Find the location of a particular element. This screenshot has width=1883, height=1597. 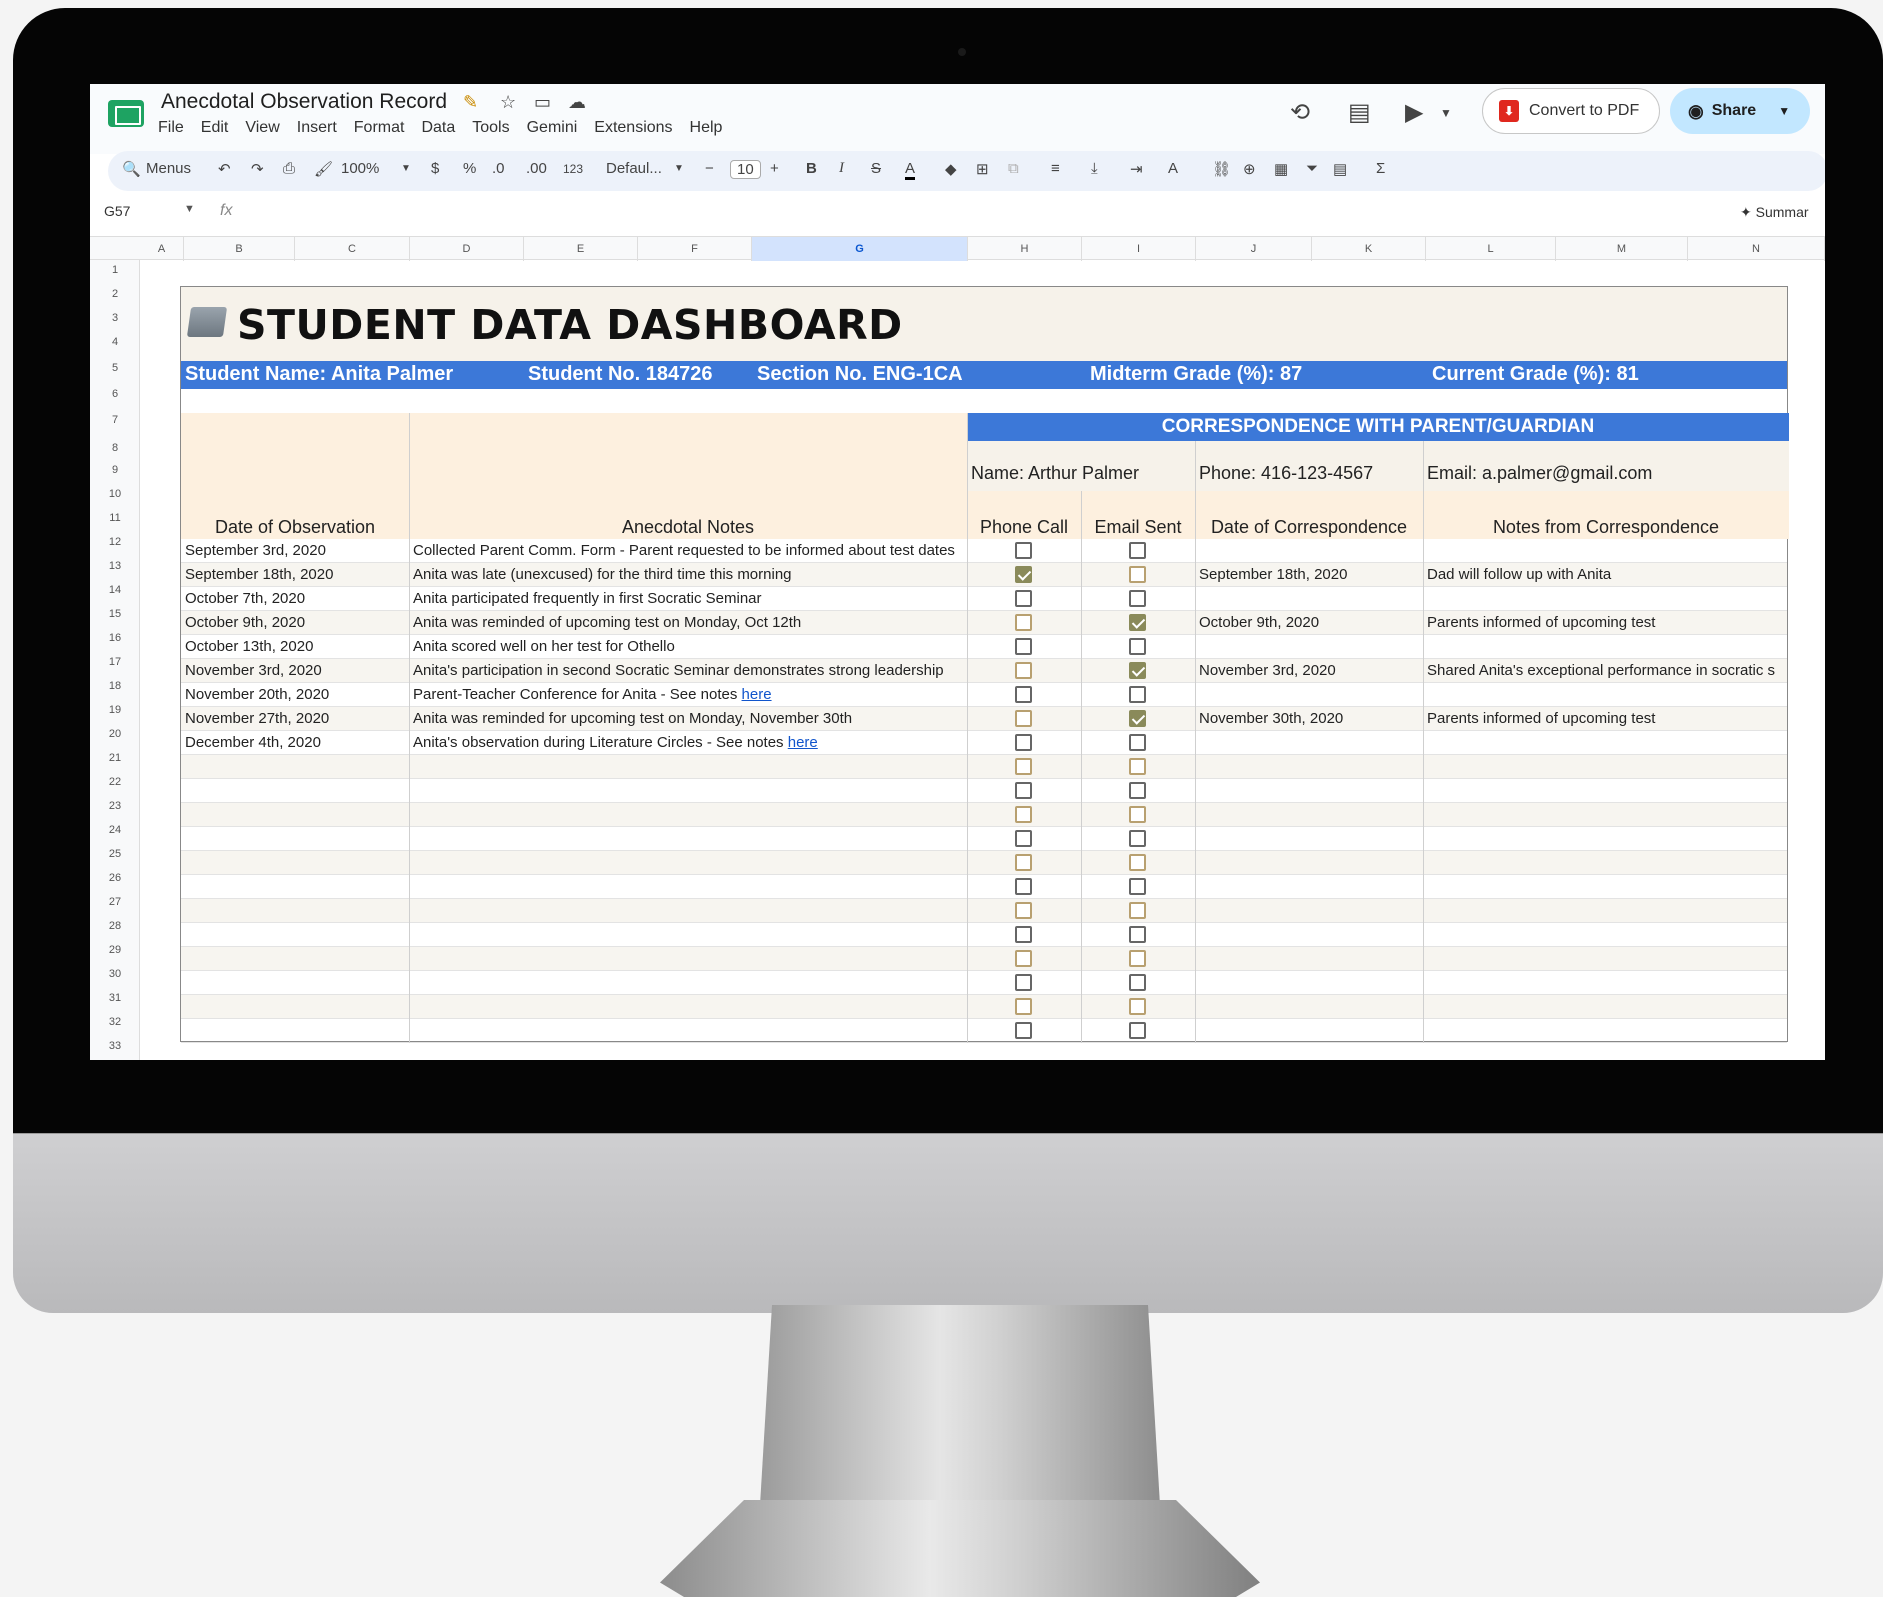

zoom-select: 100% is located at coordinates (360, 168).